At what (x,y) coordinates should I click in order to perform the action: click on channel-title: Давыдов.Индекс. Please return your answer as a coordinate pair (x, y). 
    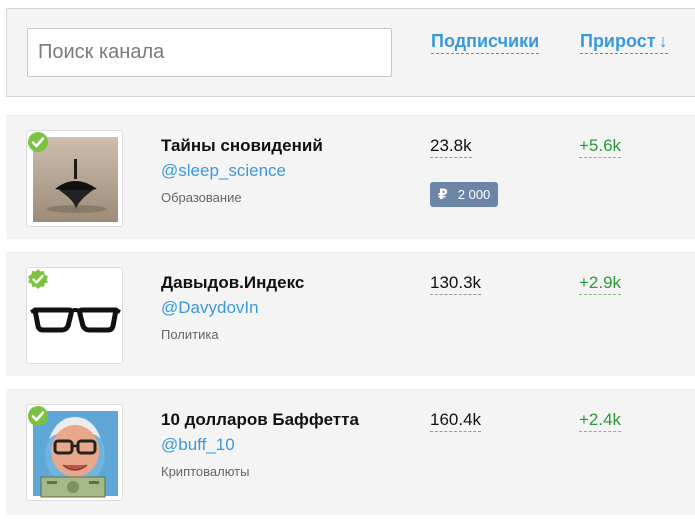
    Looking at the image, I should click on (232, 283).